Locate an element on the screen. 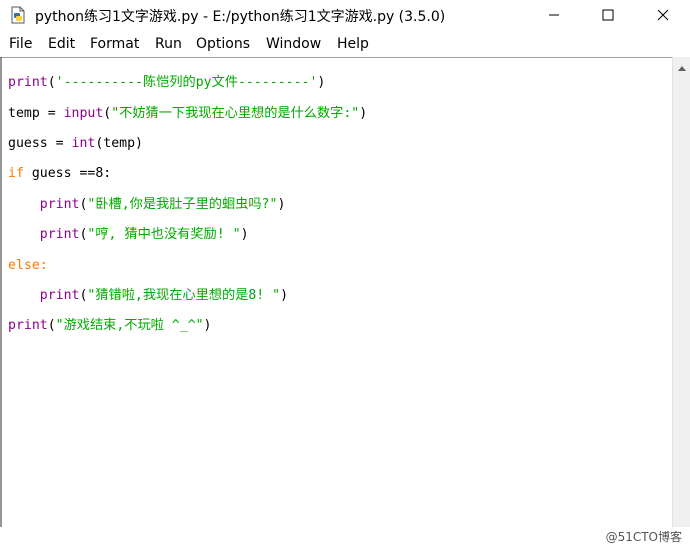 This screenshot has width=690, height=549. menu-bar: File Edit Format Run Options Window Help is located at coordinates (345, 43).